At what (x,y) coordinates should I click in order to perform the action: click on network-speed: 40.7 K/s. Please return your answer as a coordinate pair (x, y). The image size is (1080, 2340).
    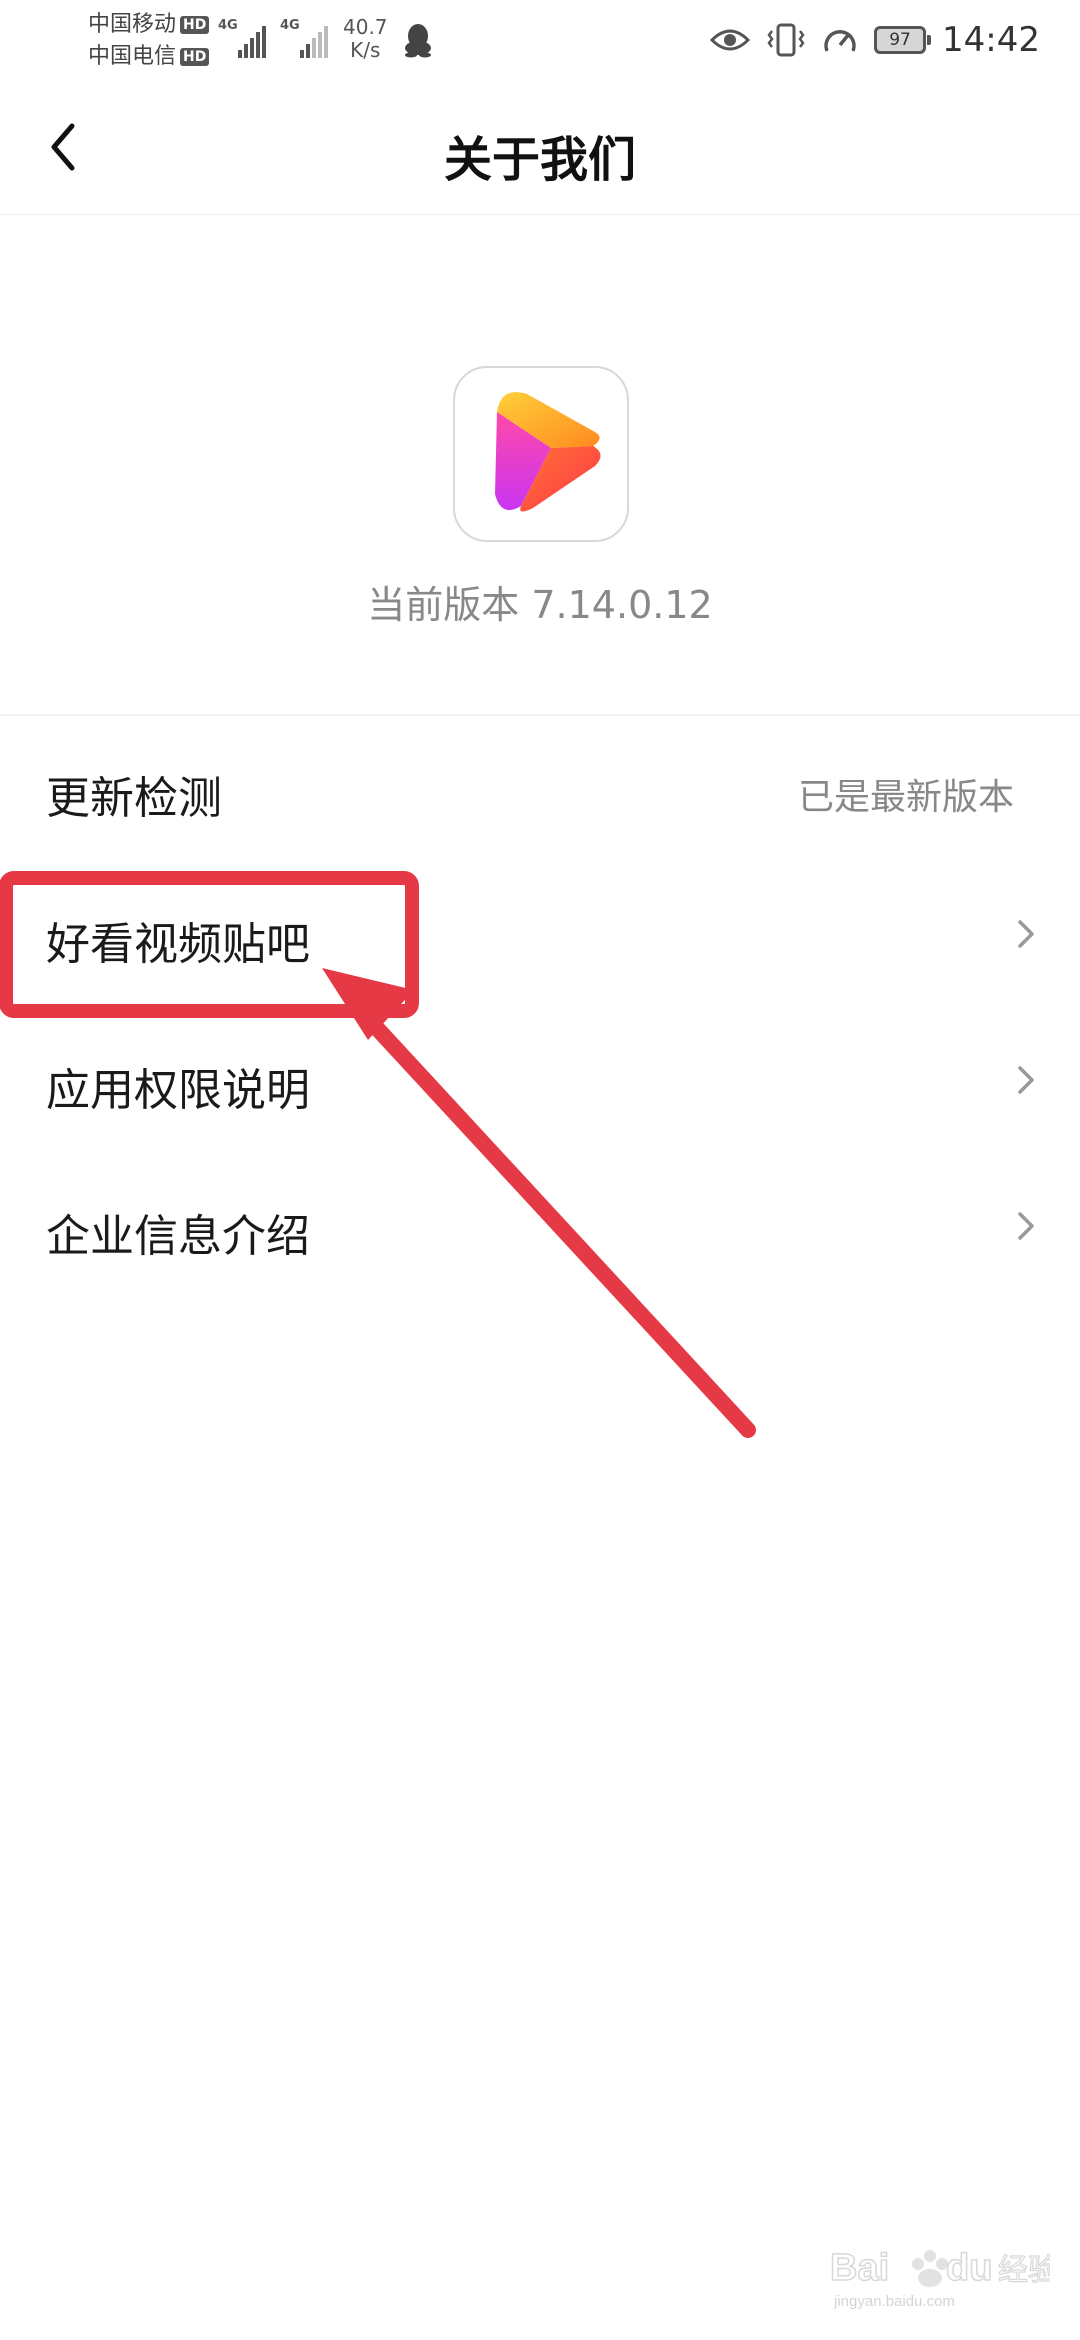
    Looking at the image, I should click on (365, 38).